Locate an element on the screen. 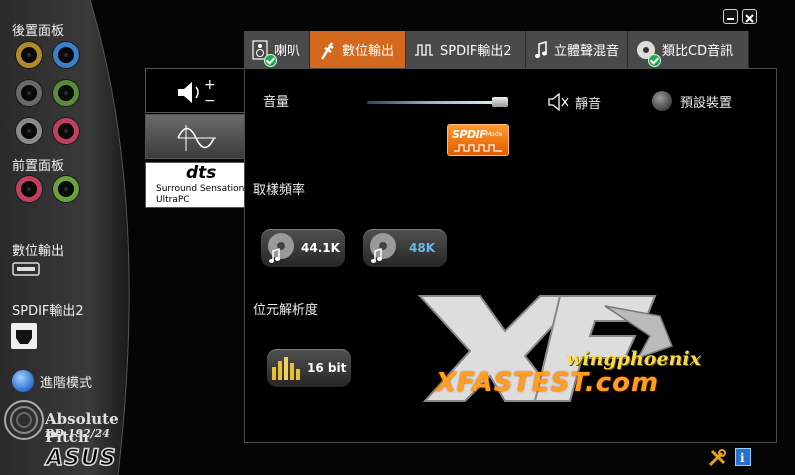 This screenshot has width=795, height=475. equalizer-bars-icon is located at coordinates (286, 368).